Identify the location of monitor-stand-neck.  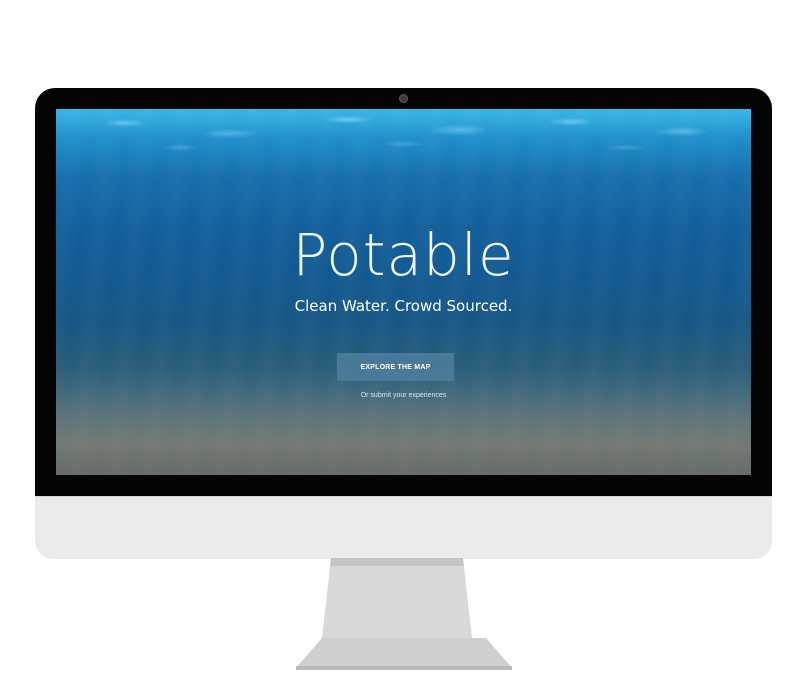
(397, 598).